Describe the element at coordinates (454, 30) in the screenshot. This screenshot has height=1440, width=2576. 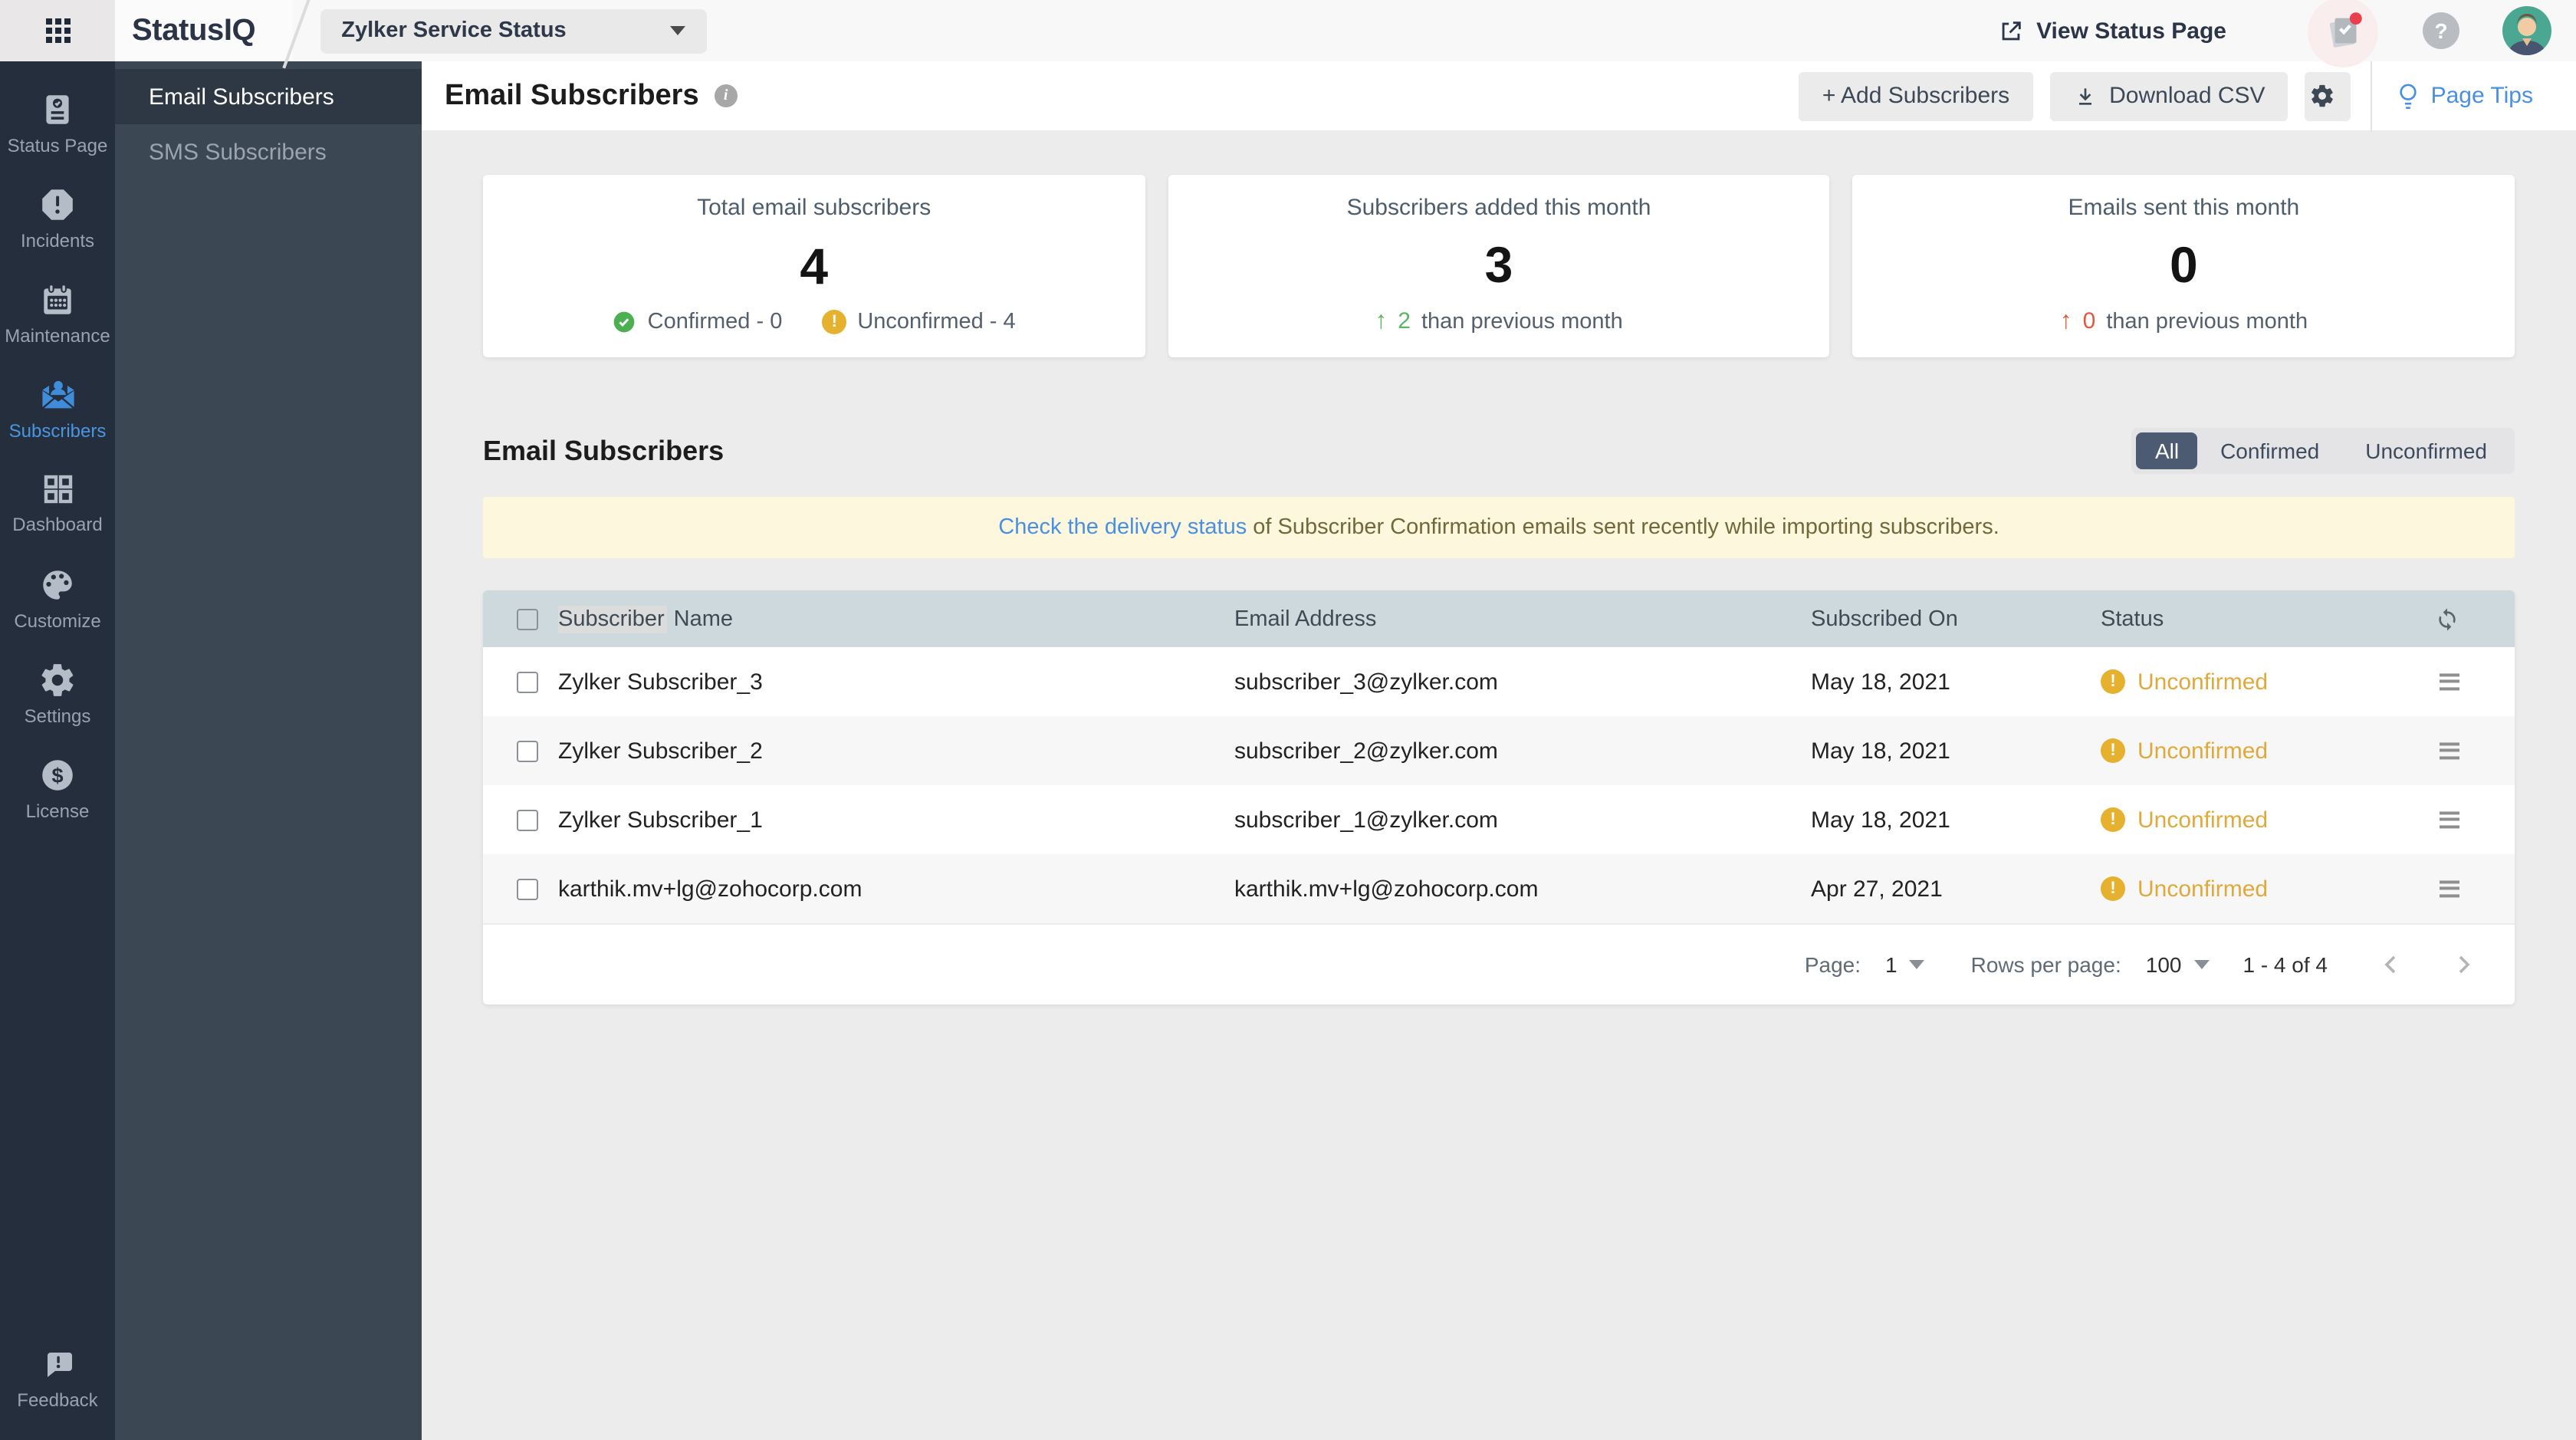
I see `portal-selector-value: Zylker Service Status` at that location.